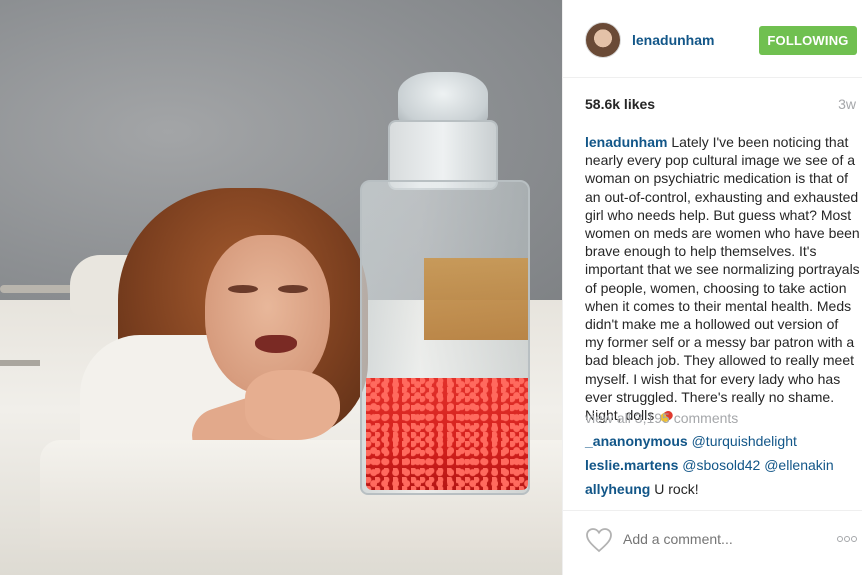 The height and width of the screenshot is (575, 862). I want to click on comment-text: @turquishdelight, so click(744, 441).